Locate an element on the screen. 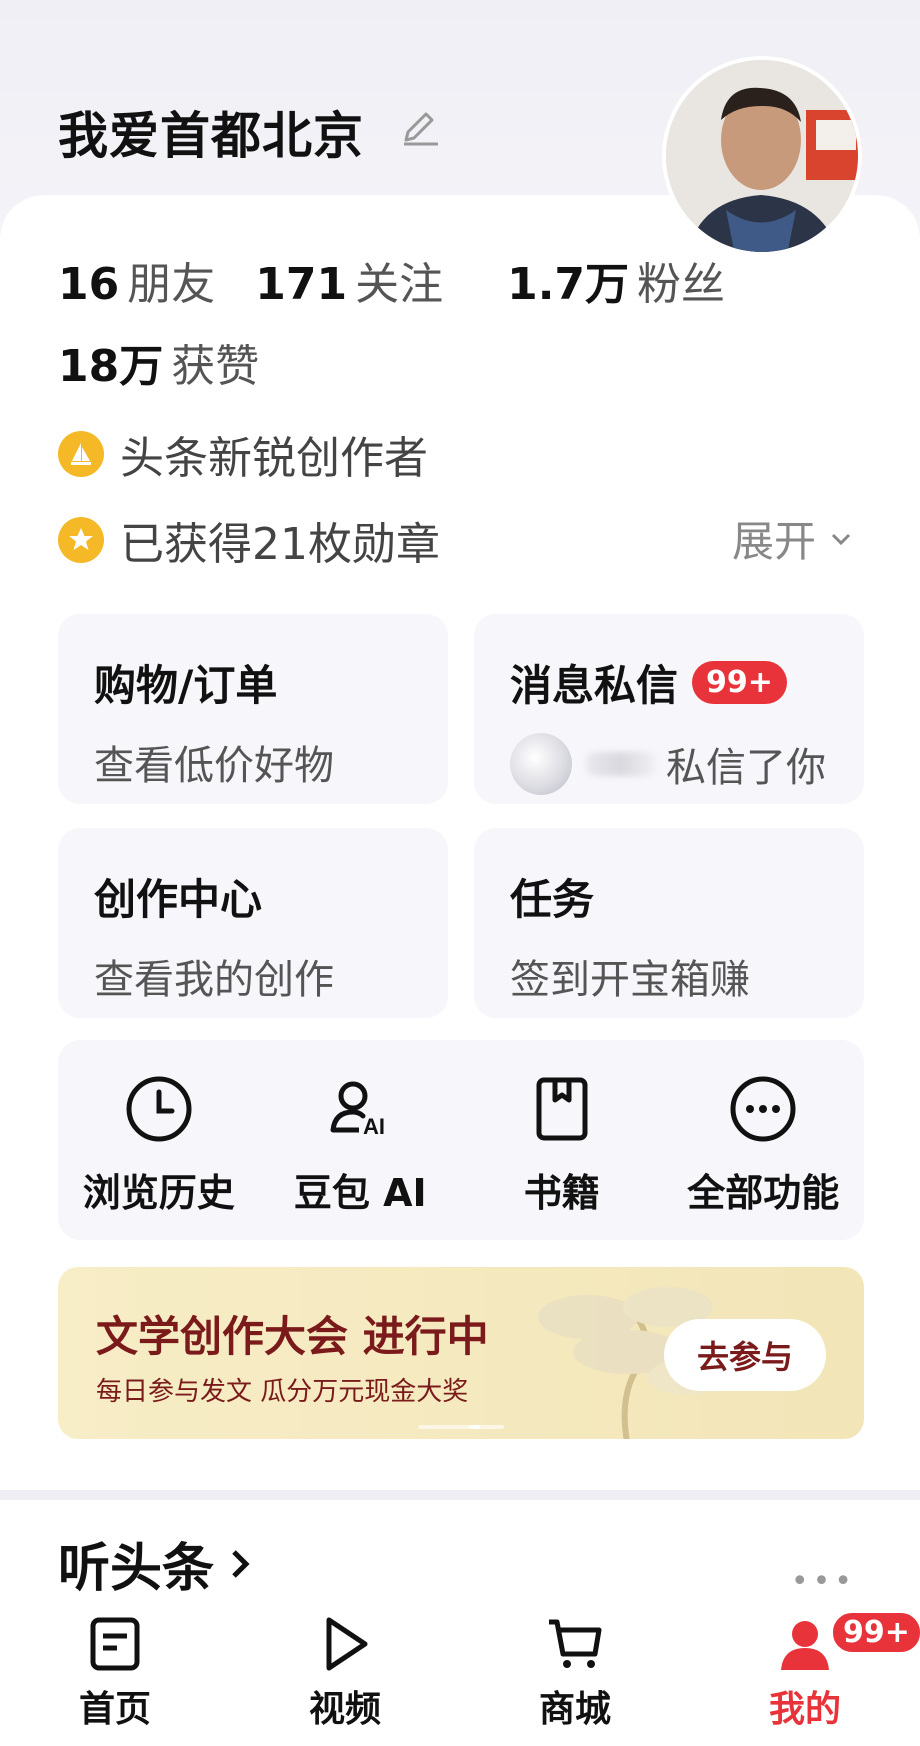 The width and height of the screenshot is (920, 1746). user-icon is located at coordinates (805, 1645).